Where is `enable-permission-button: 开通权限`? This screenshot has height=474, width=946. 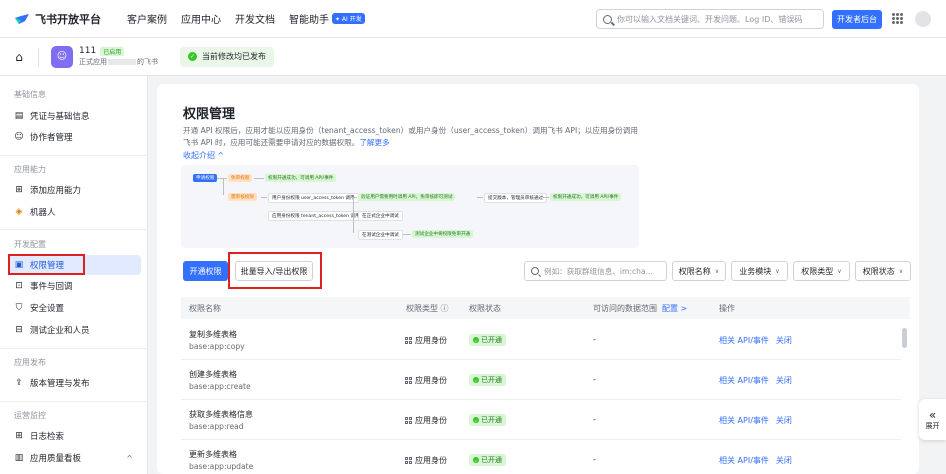 enable-permission-button: 开通权限 is located at coordinates (205, 271).